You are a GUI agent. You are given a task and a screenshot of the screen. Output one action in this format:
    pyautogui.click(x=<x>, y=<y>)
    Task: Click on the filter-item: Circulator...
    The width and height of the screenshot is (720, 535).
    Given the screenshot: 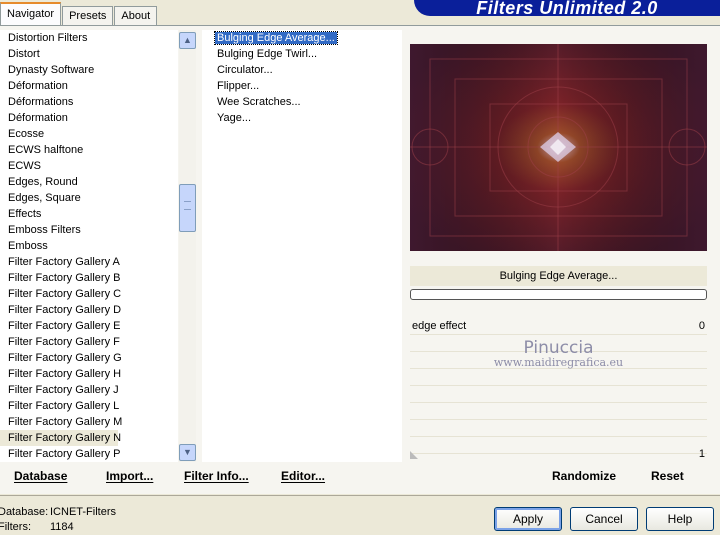 What is the action you would take?
    pyautogui.click(x=302, y=70)
    